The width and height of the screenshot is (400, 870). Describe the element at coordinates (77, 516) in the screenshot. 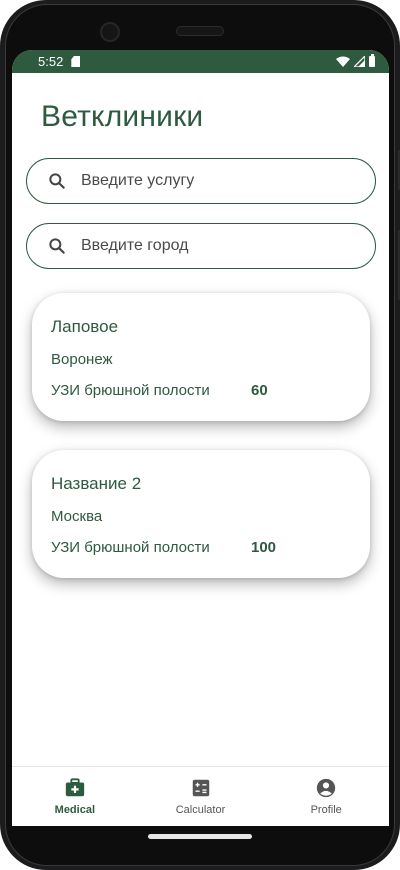

I see `clinic-city: Москва` at that location.